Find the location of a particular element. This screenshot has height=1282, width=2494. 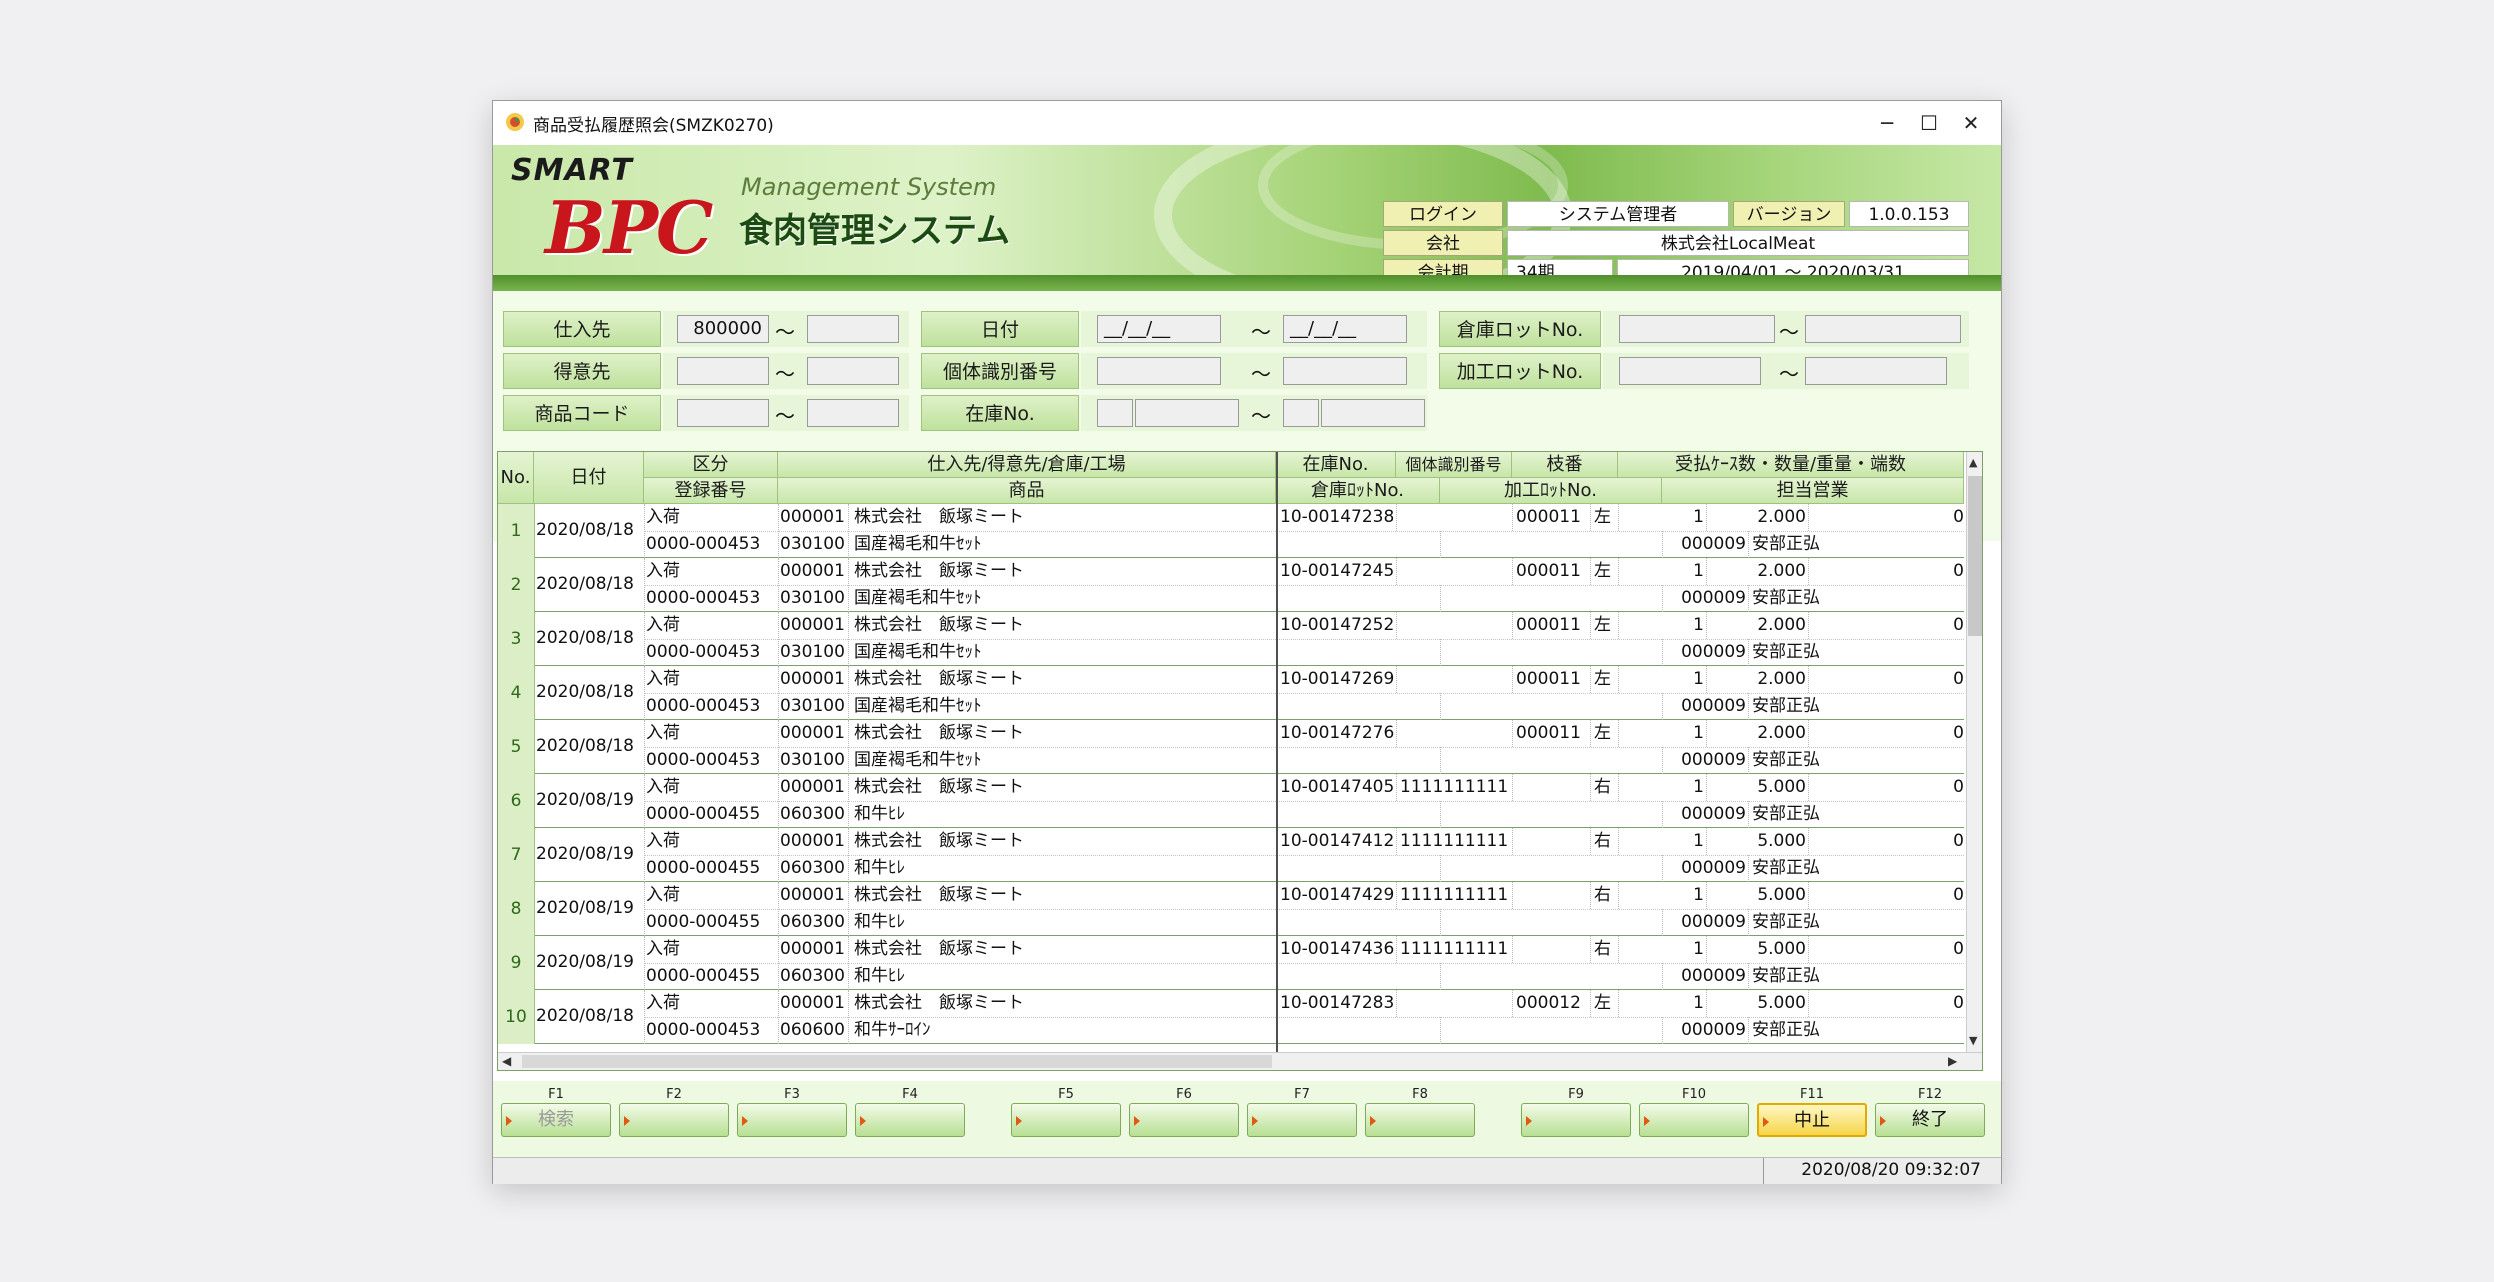

product-code-from-input is located at coordinates (723, 413).